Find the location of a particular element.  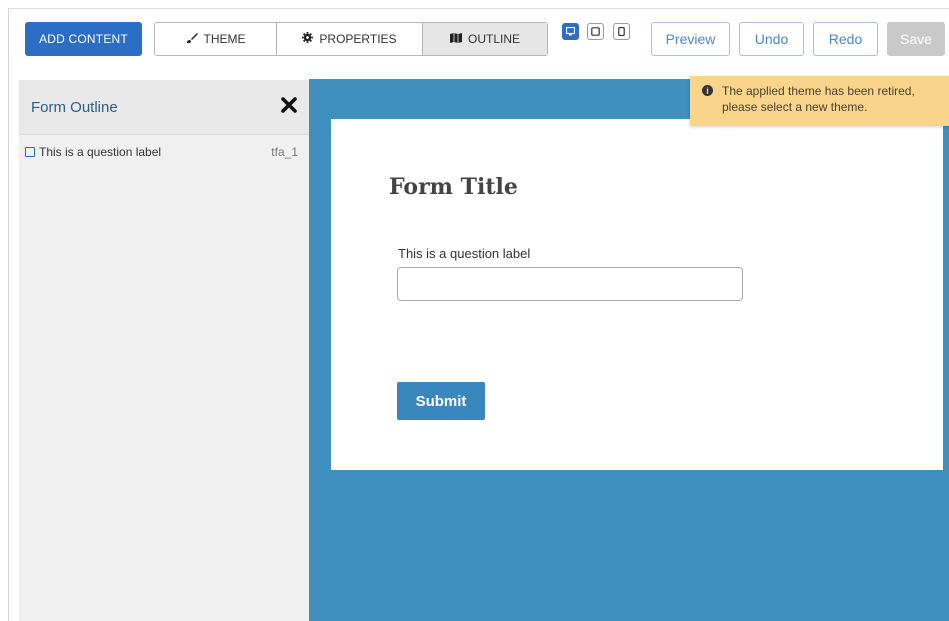

outline-item-left: This is a question label is located at coordinates (93, 152).